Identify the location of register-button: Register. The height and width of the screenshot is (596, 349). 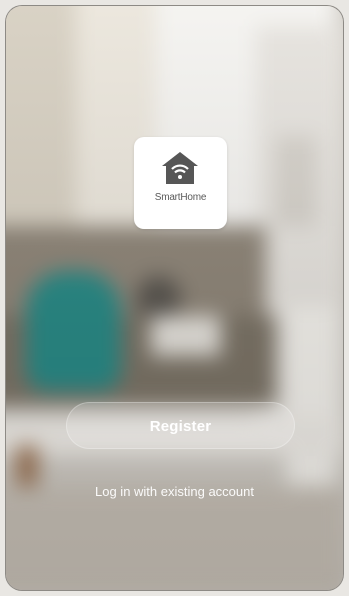
(180, 425).